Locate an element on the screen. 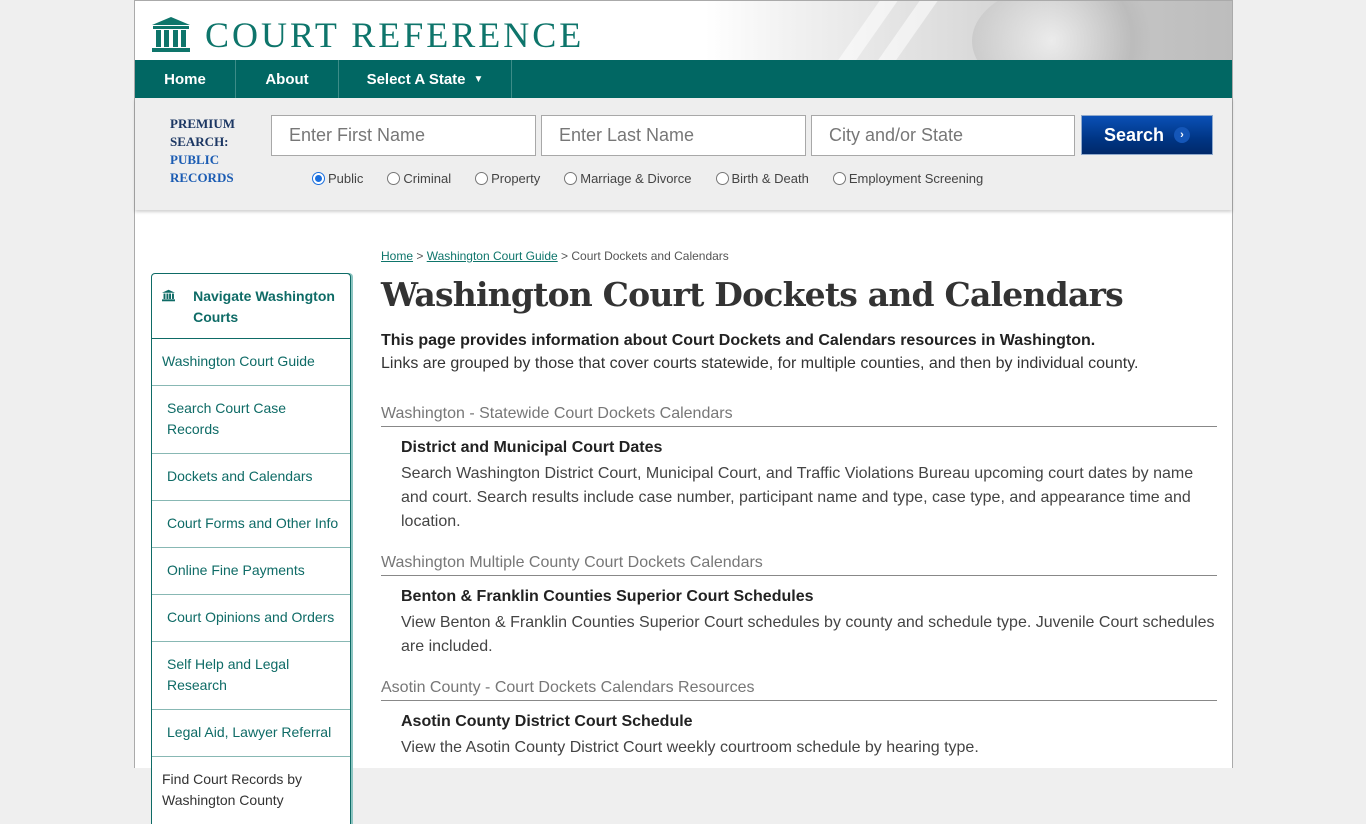 Image resolution: width=1366 pixels, height=824 pixels. resource-title-link: Asotin County District Court Schedule is located at coordinates (809, 722).